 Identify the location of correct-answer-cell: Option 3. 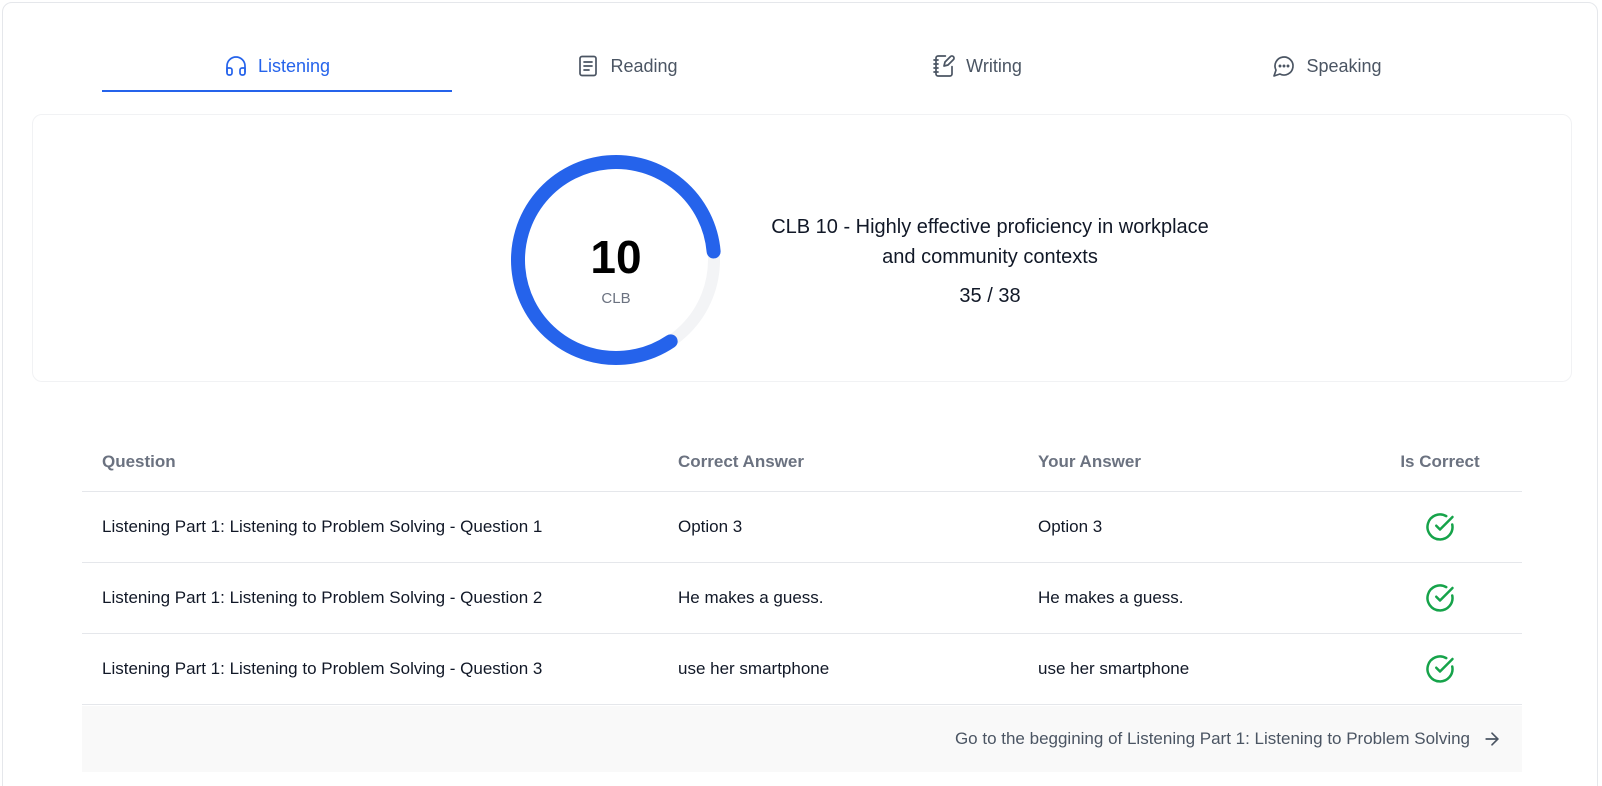
(710, 526).